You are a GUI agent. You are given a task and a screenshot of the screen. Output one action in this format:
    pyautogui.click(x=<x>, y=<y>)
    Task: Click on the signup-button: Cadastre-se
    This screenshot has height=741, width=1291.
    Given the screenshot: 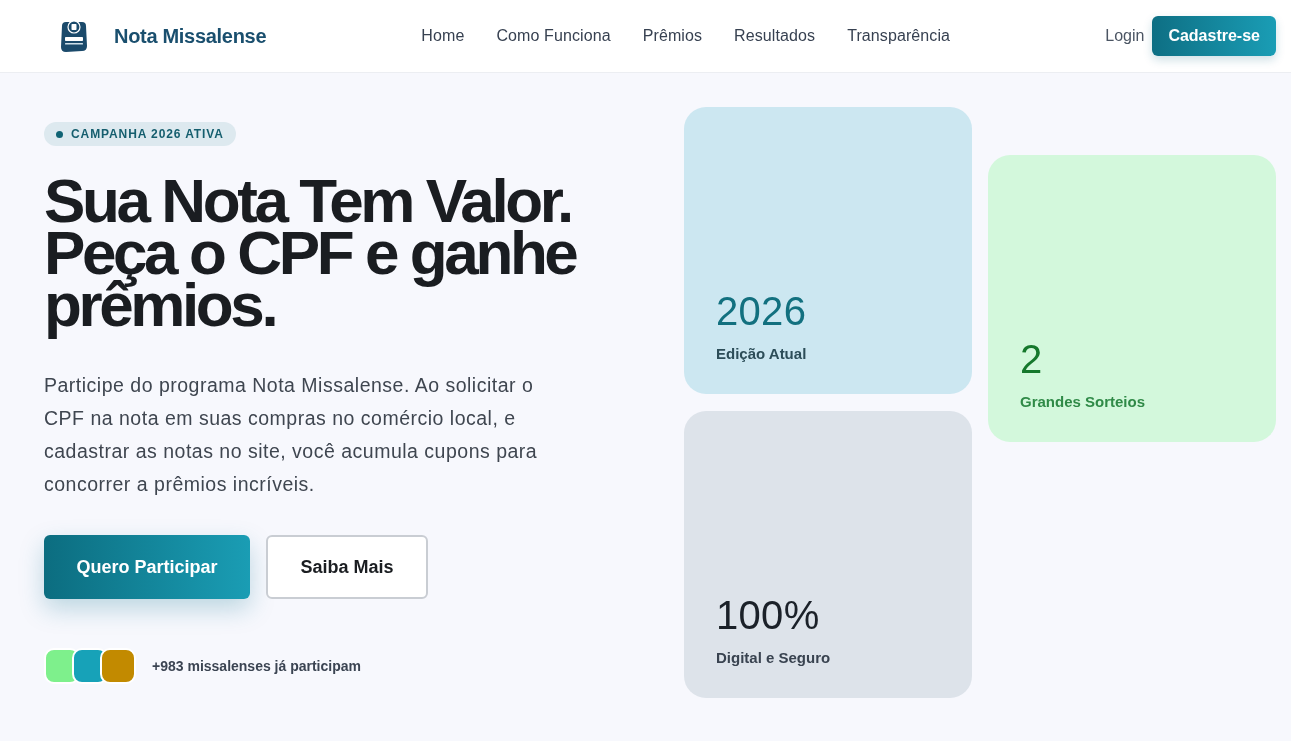 What is the action you would take?
    pyautogui.click(x=1214, y=36)
    